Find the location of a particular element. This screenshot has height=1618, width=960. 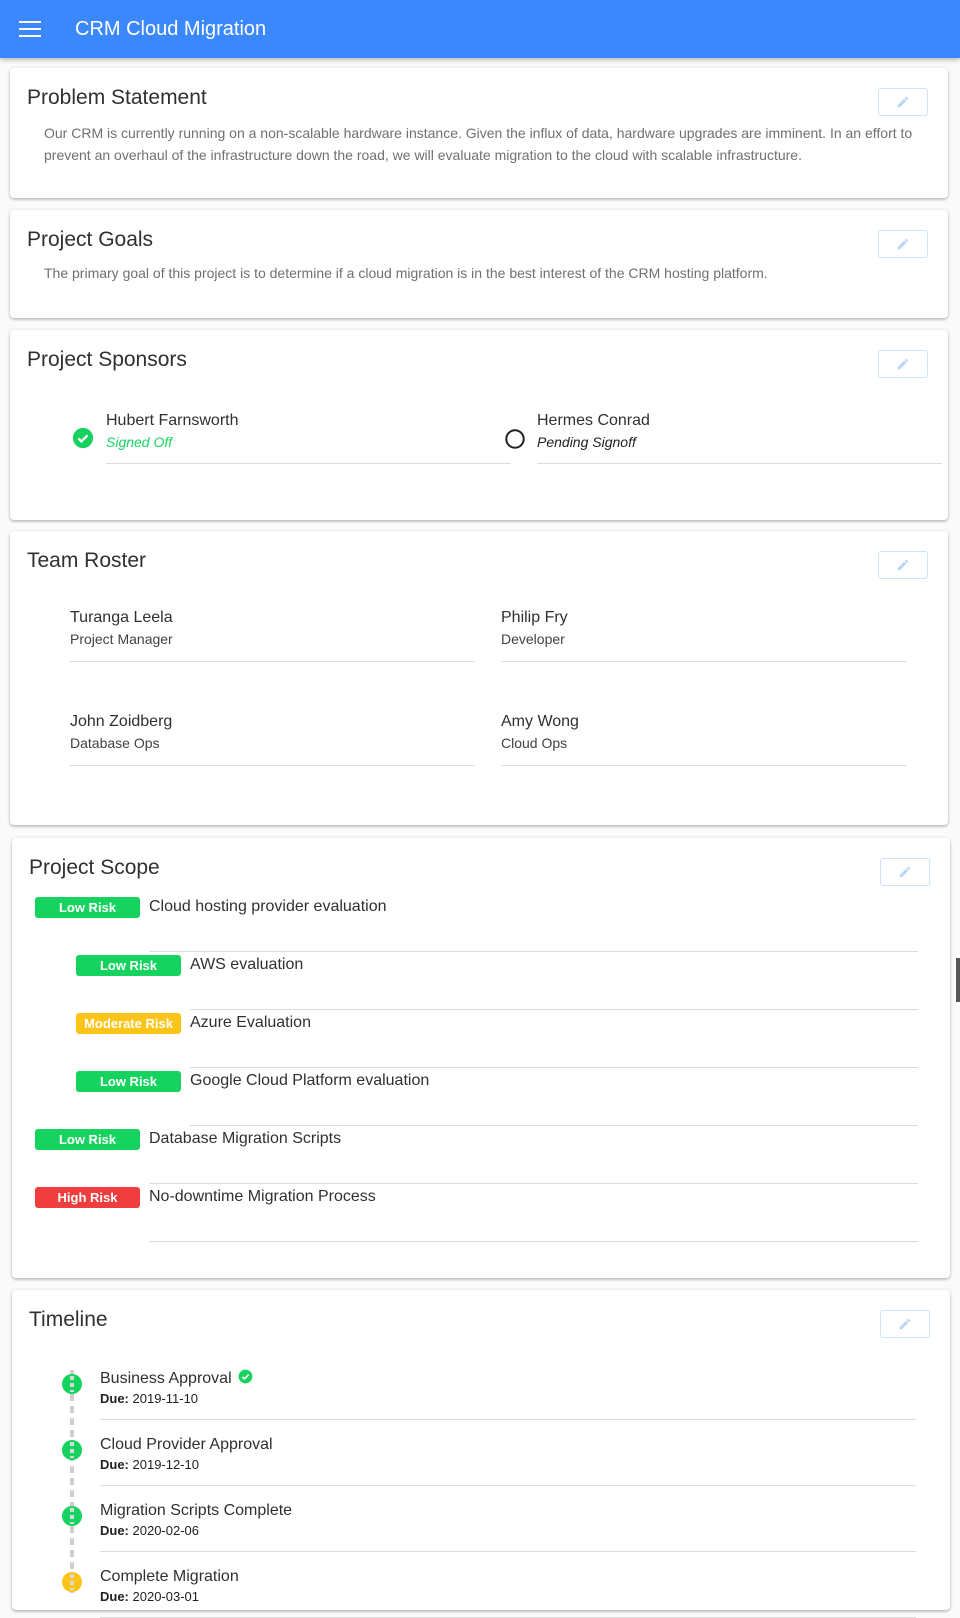

card-title: Project Scope is located at coordinates (94, 867).